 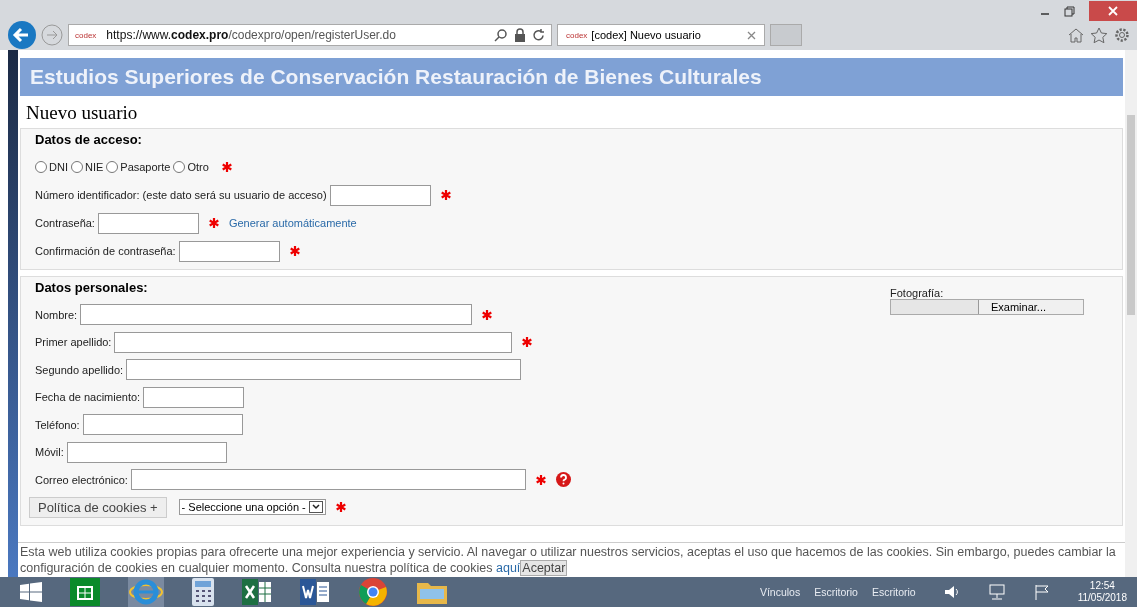 What do you see at coordinates (98, 507) in the screenshot?
I see `cookie-policy-tab: Política de cookies +` at bounding box center [98, 507].